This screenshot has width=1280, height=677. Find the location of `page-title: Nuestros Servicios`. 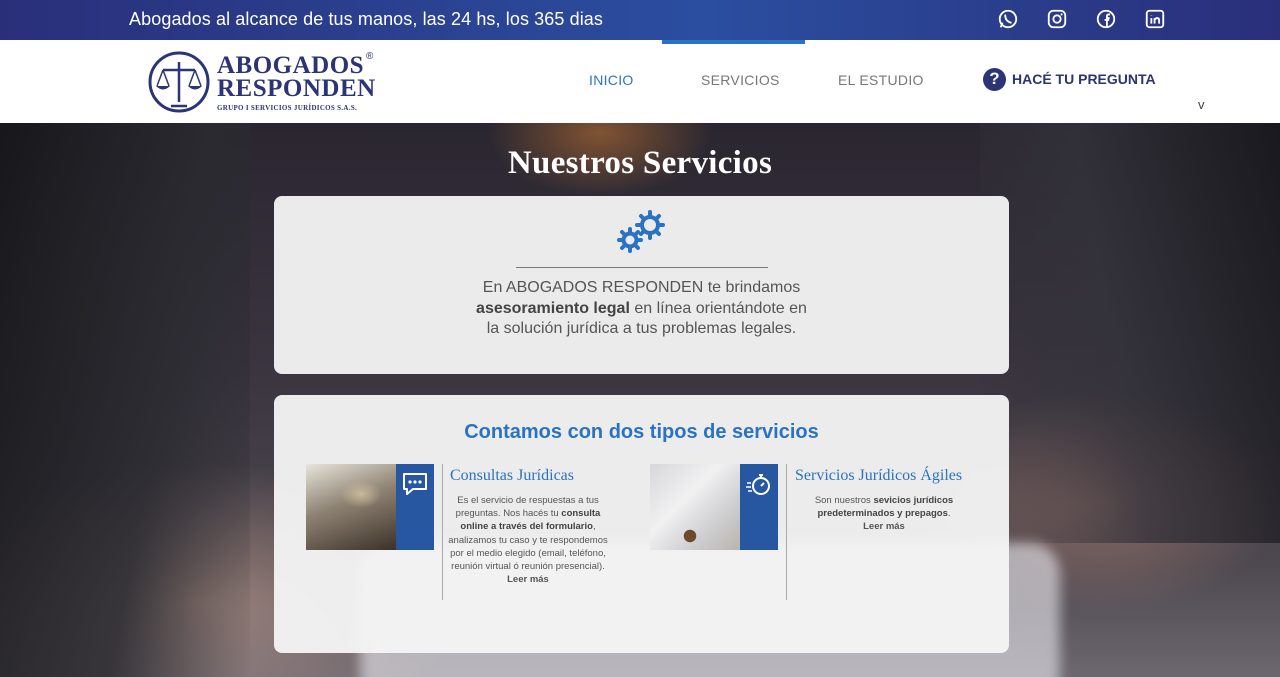

page-title: Nuestros Servicios is located at coordinates (640, 163).